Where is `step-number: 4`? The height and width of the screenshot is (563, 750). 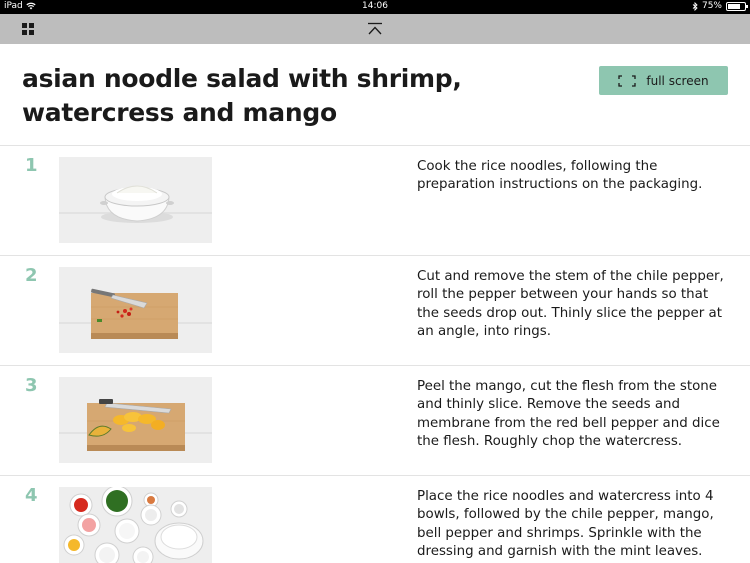
step-number: 4 is located at coordinates (31, 495).